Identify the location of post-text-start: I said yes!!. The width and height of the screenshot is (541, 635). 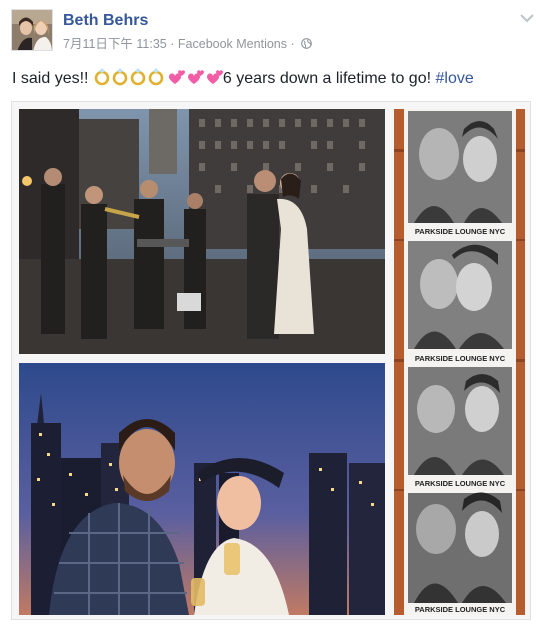
(52, 78).